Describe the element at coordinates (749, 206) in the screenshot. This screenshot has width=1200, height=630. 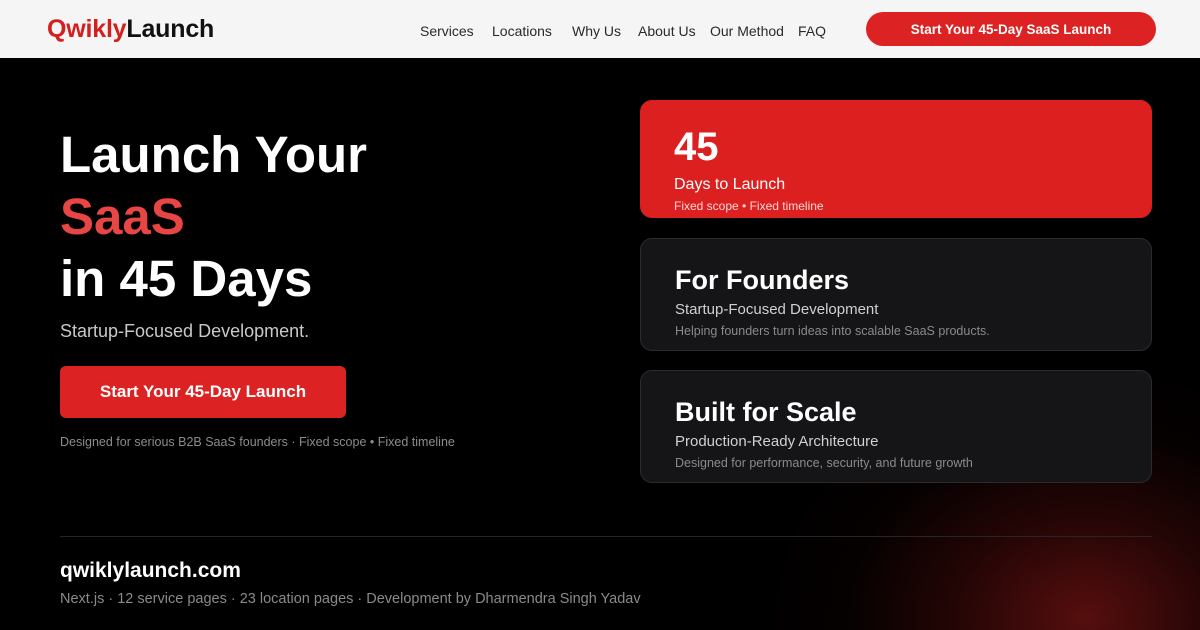
I see `card-stat-caption: Fixed scope • Fixed timeline` at that location.